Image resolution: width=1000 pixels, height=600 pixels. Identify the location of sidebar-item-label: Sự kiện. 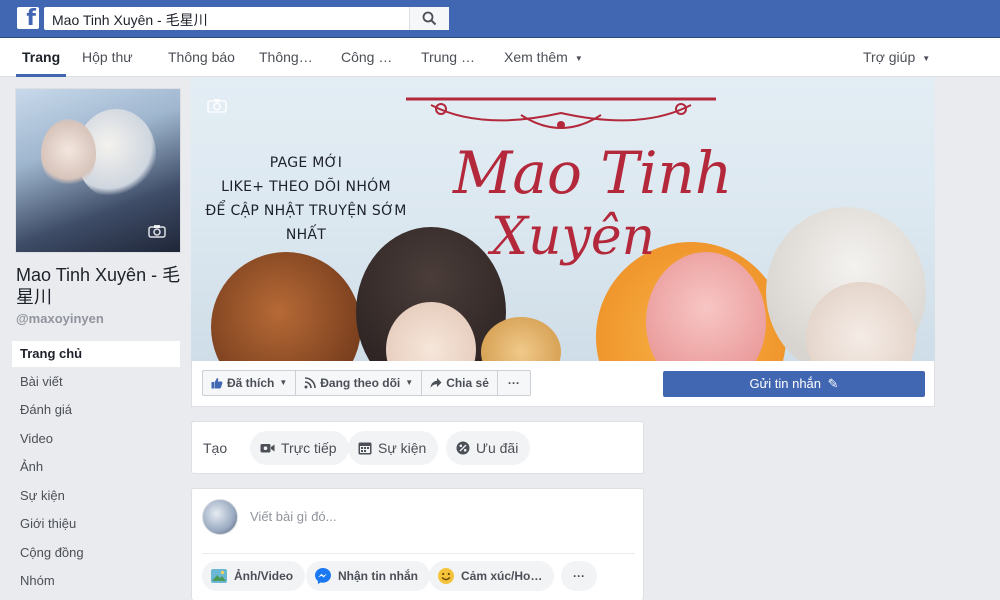
(42, 495).